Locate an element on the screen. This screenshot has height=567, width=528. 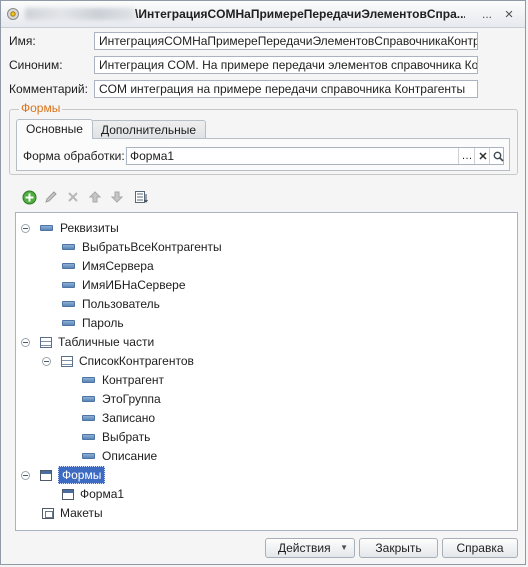
comment-label: Комментарий: is located at coordinates (48, 89).